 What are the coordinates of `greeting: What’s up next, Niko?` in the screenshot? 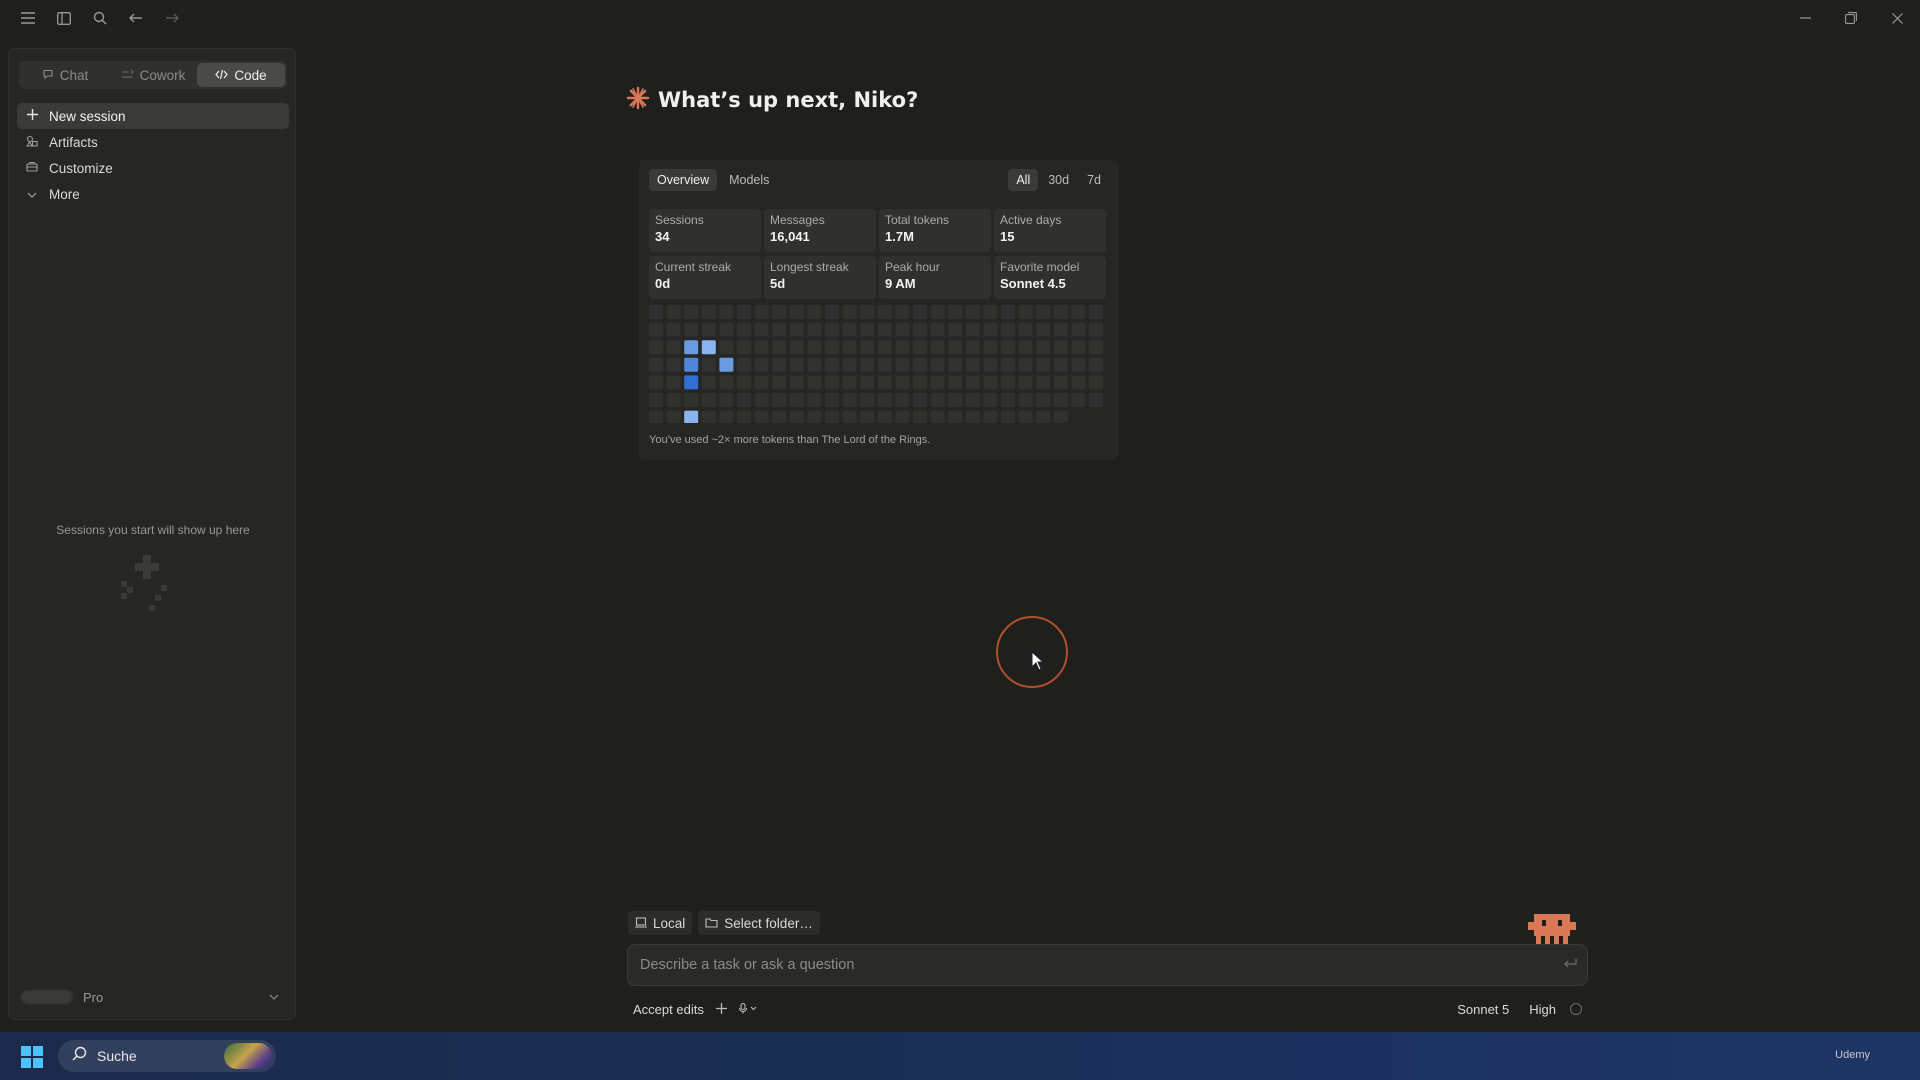 It's located at (772, 100).